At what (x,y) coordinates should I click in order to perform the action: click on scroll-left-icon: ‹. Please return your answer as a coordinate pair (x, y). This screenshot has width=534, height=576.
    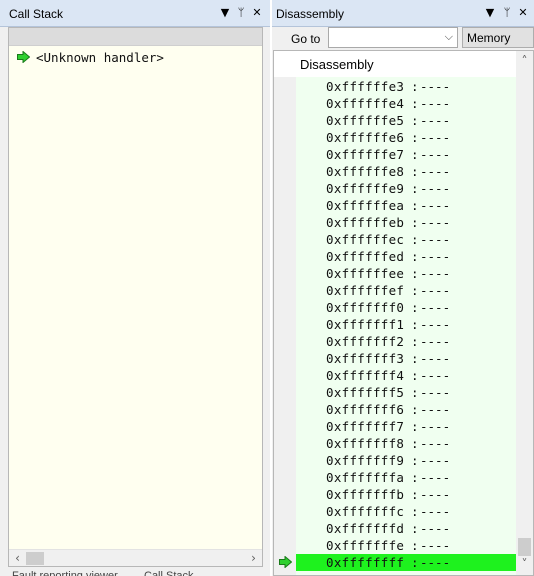
    Looking at the image, I should click on (17, 558).